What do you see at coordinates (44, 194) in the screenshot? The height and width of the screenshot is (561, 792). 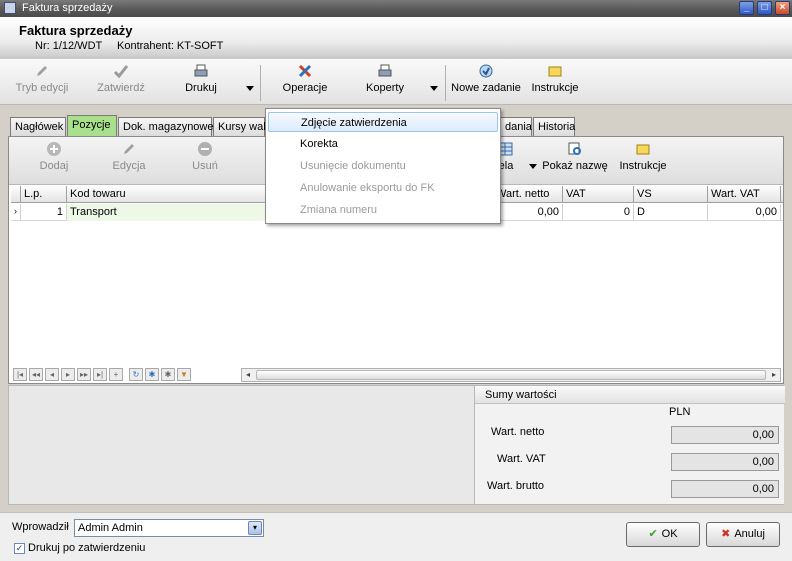 I see `col-lp: L.p.` at bounding box center [44, 194].